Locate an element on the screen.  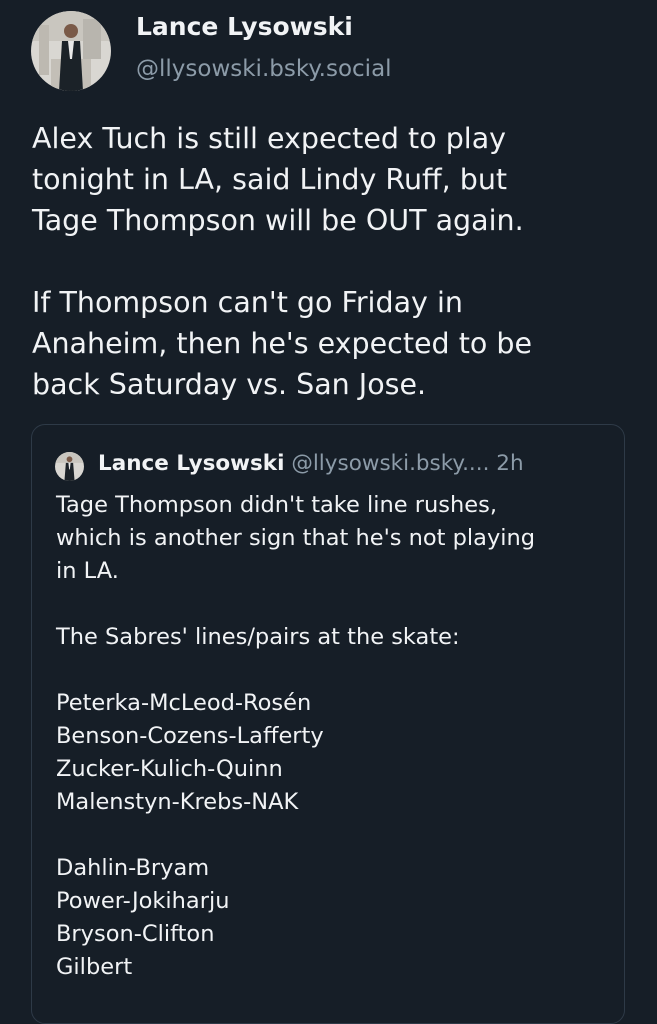
post-line: Anaheim, then he's expected to be is located at coordinates (282, 343).